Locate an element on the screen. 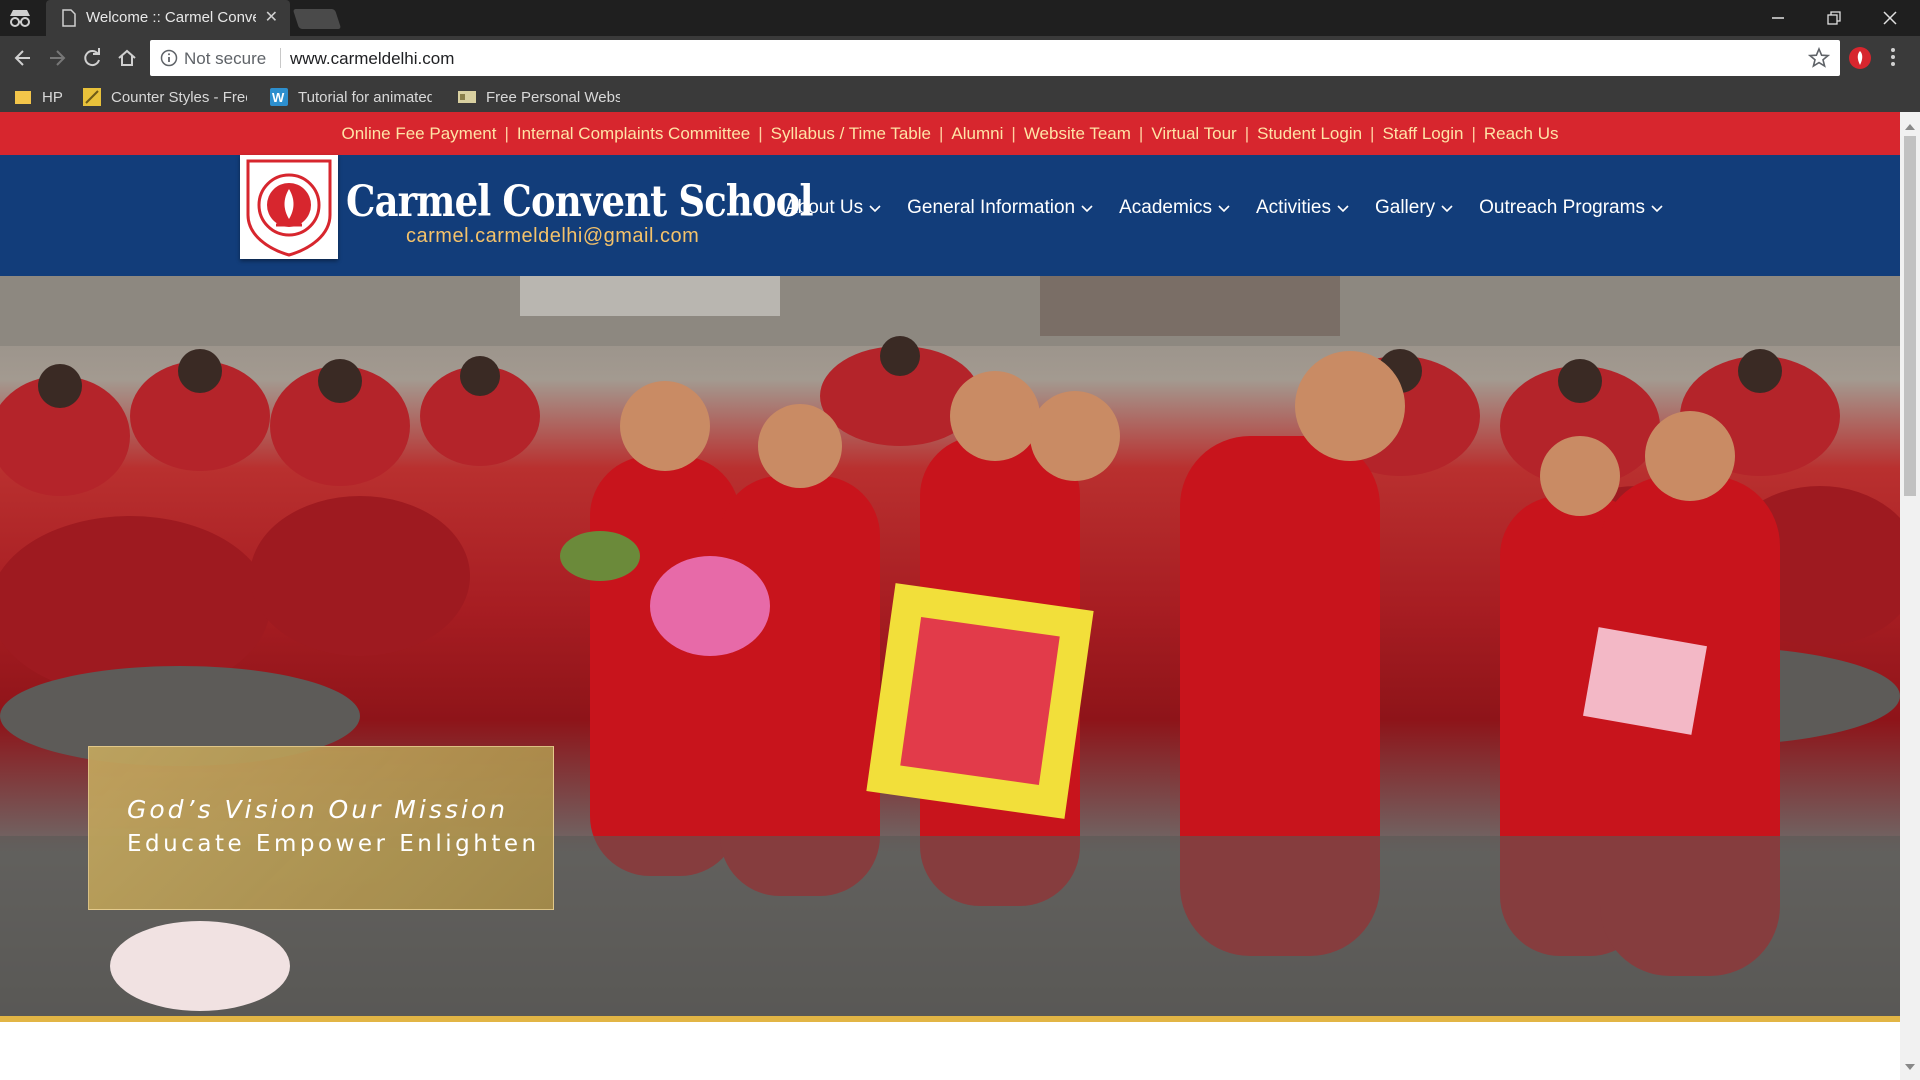 This screenshot has height=1080, width=1920. school-logo is located at coordinates (289, 207).